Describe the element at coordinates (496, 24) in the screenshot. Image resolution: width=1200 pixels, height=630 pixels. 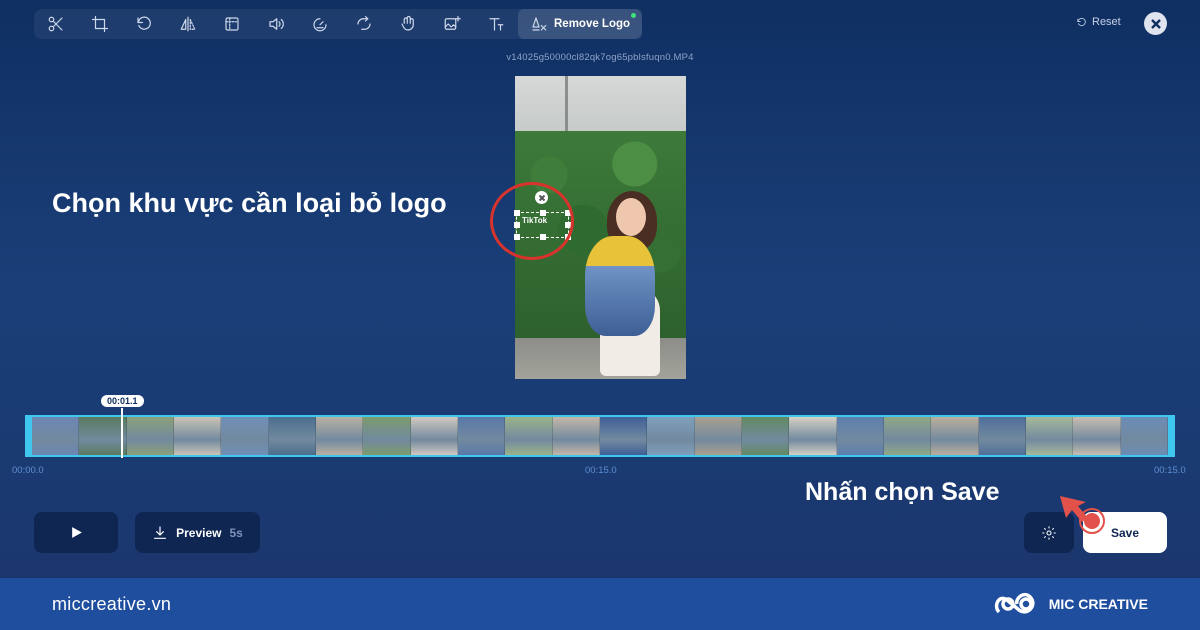
I see `text-icon` at that location.